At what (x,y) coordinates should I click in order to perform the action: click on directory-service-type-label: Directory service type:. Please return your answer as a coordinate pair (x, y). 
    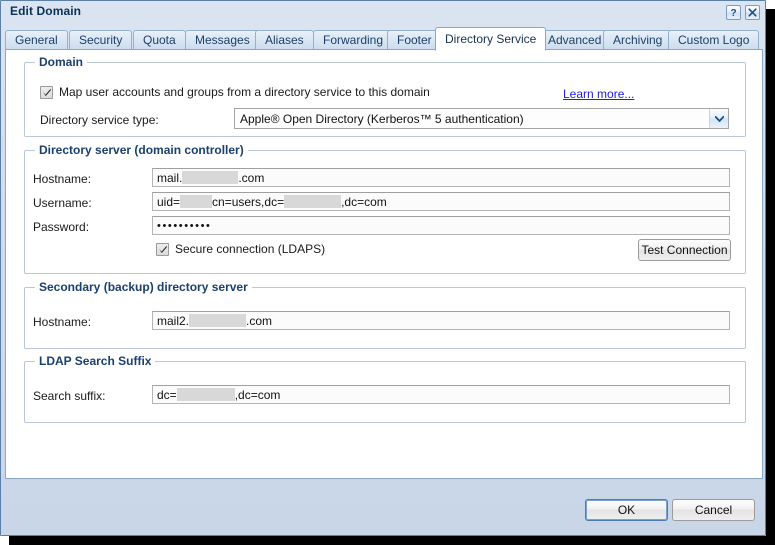
    Looking at the image, I should click on (99, 120).